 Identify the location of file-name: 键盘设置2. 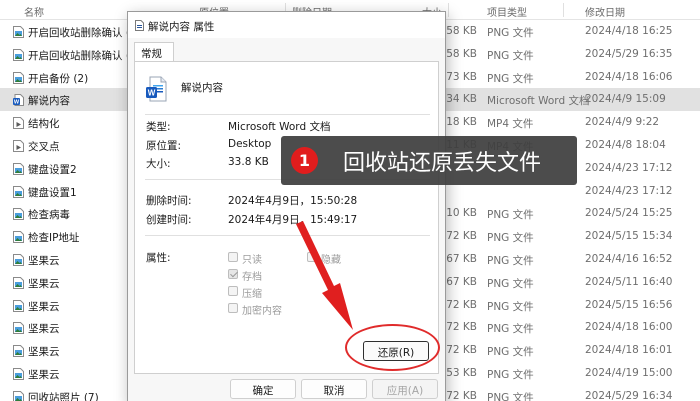
(52, 169).